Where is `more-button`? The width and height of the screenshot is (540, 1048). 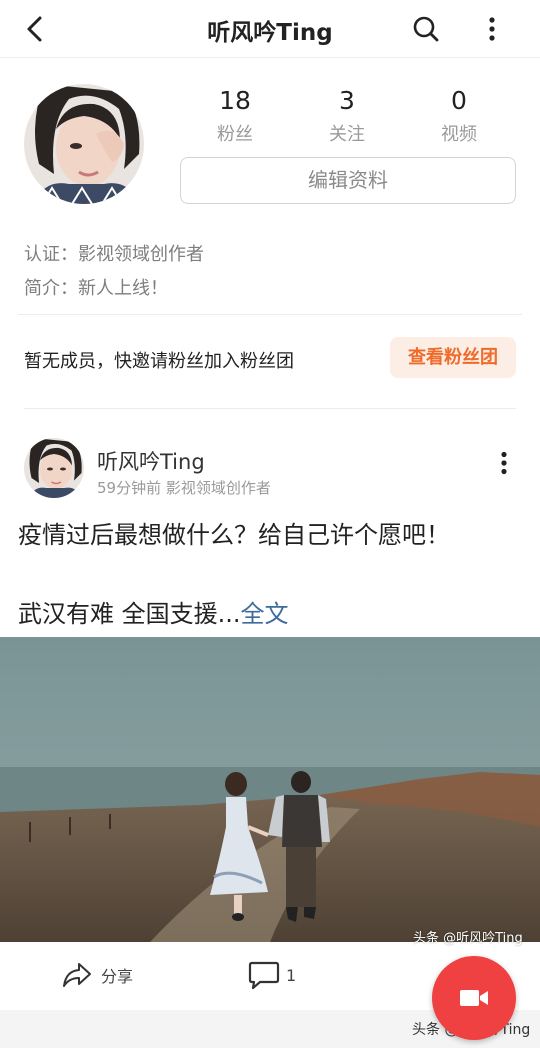 more-button is located at coordinates (492, 29).